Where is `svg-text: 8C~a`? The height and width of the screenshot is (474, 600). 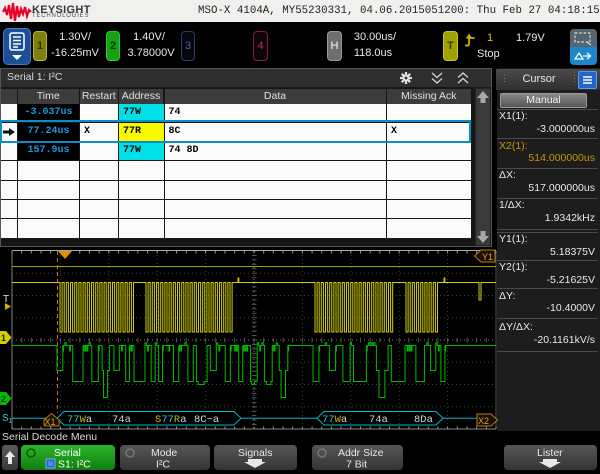 svg-text: 8C~a is located at coordinates (206, 420).